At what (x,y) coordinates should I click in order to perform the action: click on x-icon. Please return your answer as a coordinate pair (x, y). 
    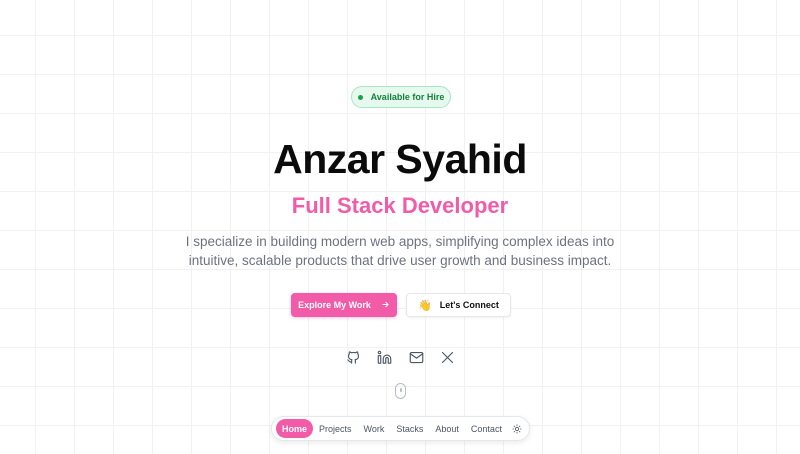
    Looking at the image, I should click on (448, 357).